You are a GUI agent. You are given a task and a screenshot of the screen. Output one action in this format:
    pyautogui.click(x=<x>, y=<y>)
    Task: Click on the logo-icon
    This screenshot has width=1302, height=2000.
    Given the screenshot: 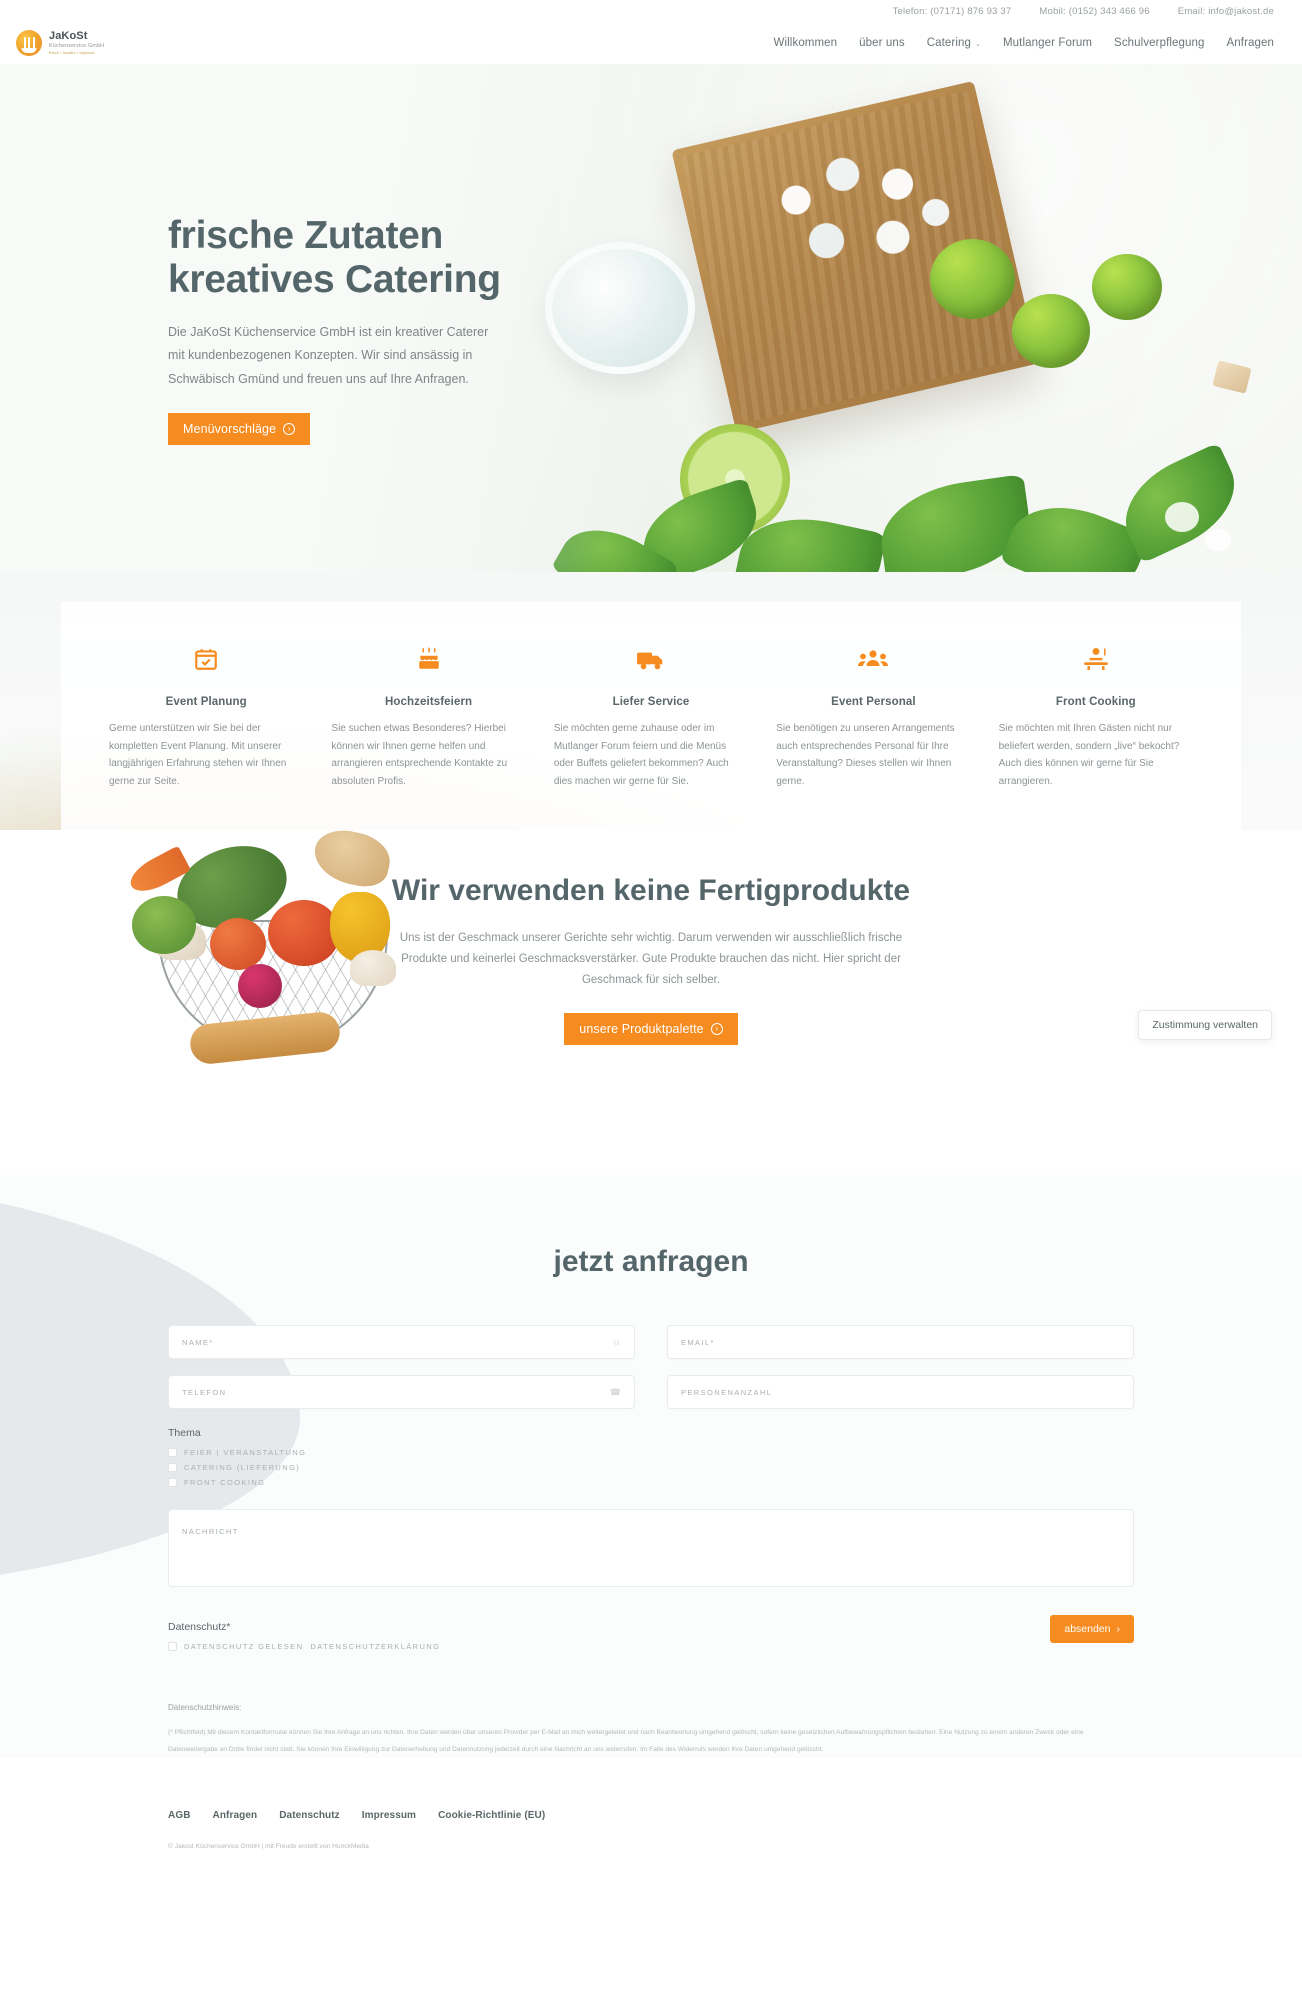 What is the action you would take?
    pyautogui.click(x=29, y=43)
    